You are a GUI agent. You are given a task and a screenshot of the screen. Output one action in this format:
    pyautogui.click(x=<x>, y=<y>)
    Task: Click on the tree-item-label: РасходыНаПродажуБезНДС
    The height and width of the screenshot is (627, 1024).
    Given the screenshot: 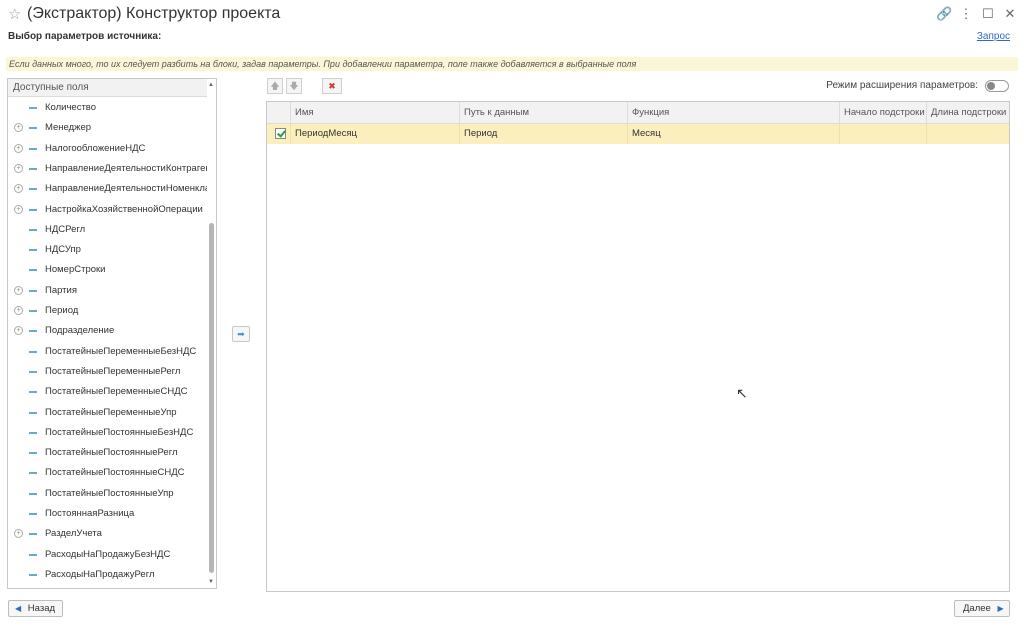 What is the action you would take?
    pyautogui.click(x=108, y=554)
    